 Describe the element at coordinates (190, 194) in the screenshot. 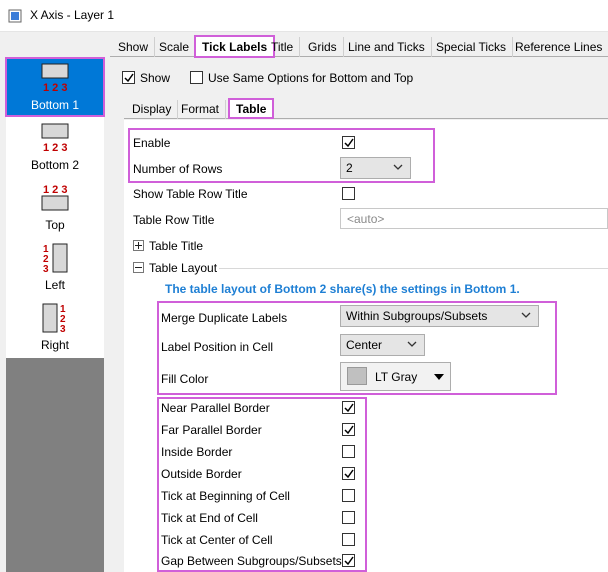

I see `show-row-title-label: Show Table Row Title` at that location.